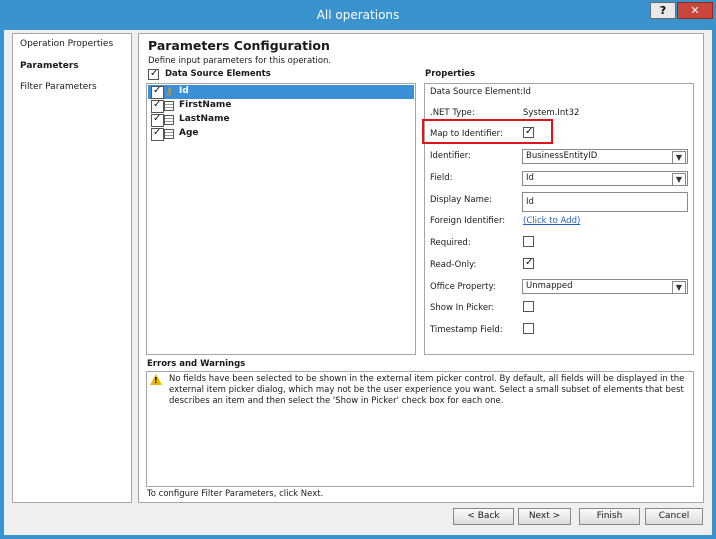 This screenshot has height=539, width=716. Describe the element at coordinates (281, 120) in the screenshot. I see `tree-item-lastname: LastName` at that location.